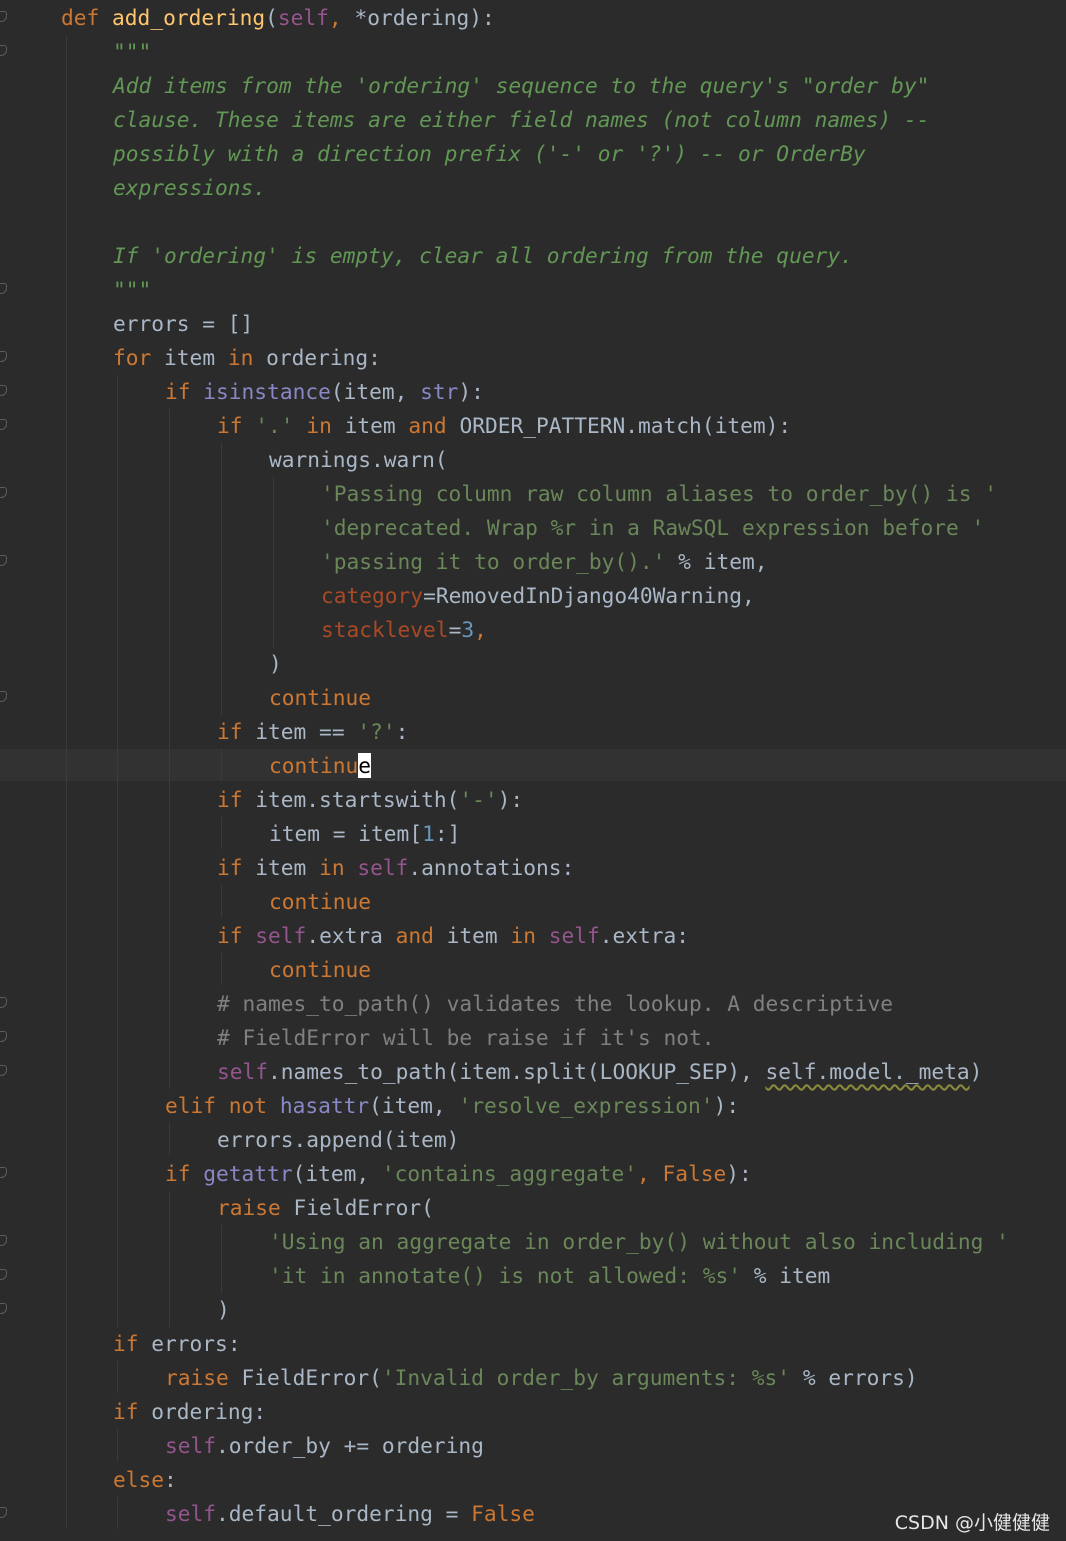 This screenshot has height=1541, width=1066. What do you see at coordinates (324, 1446) in the screenshot?
I see `code-line: self.order_by += ordering` at bounding box center [324, 1446].